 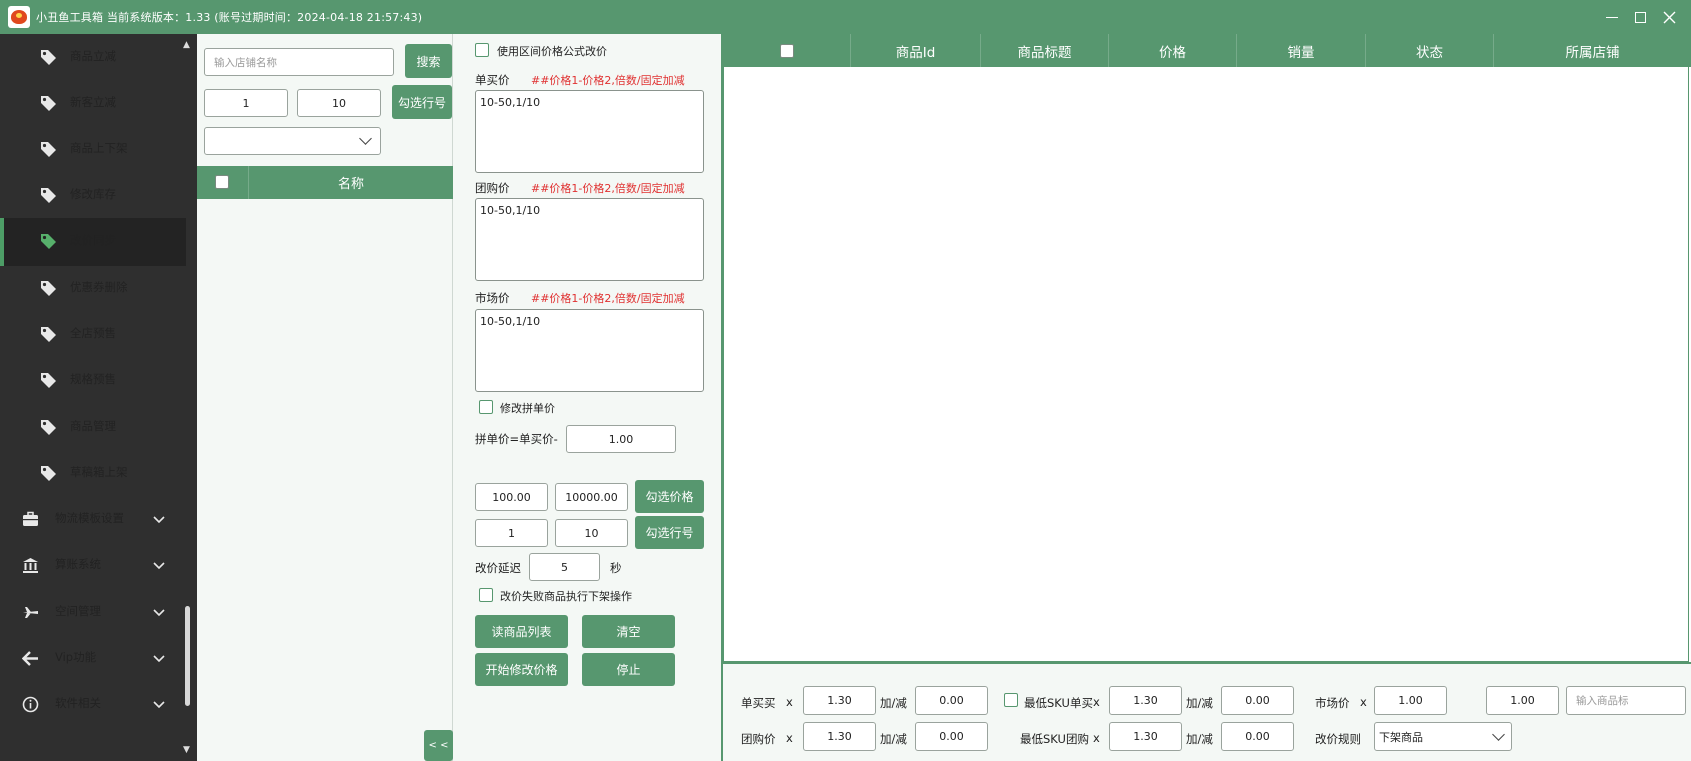 I want to click on sidebar-item-label: 改价同步, so click(x=93, y=240).